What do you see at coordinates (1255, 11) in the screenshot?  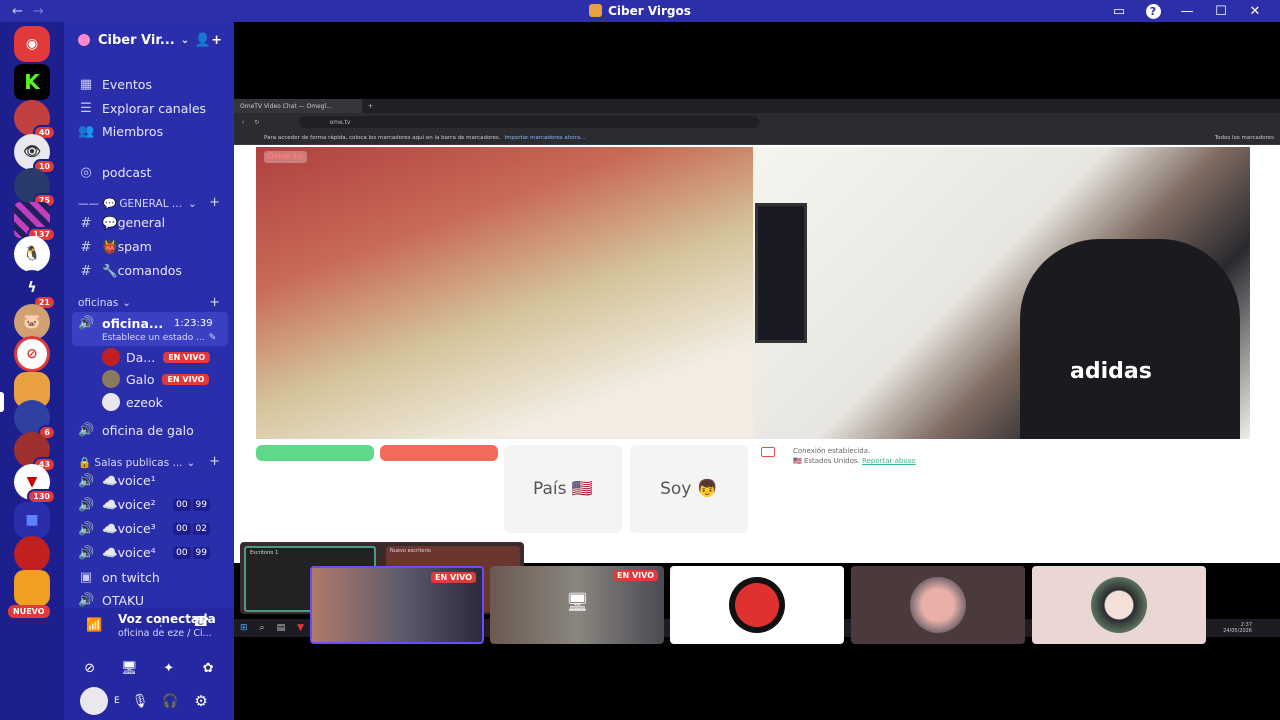 I see `close-button: ✕` at bounding box center [1255, 11].